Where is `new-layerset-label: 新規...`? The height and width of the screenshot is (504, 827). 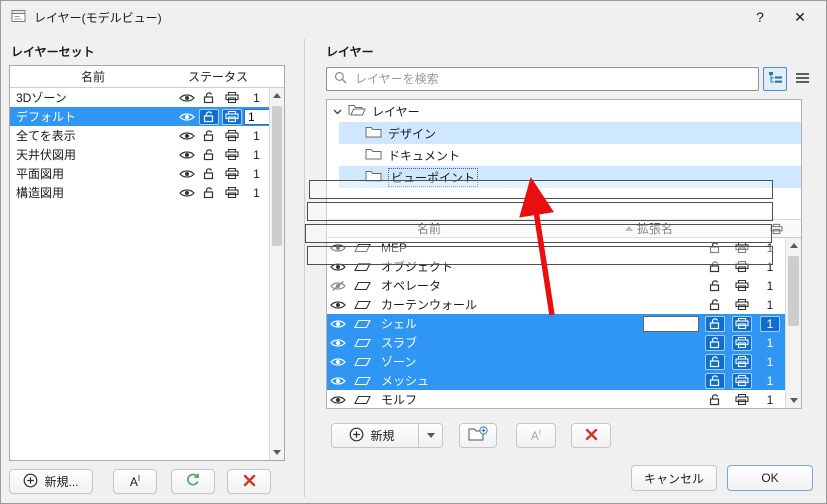
new-layerset-label: 新規... is located at coordinates (61, 482).